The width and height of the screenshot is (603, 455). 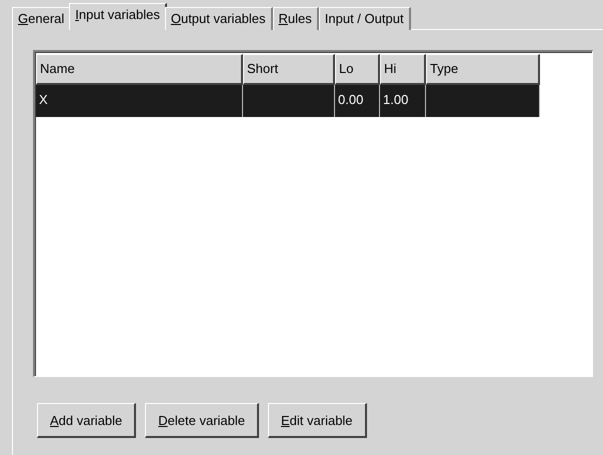 I want to click on column-header: Hi, so click(x=403, y=69).